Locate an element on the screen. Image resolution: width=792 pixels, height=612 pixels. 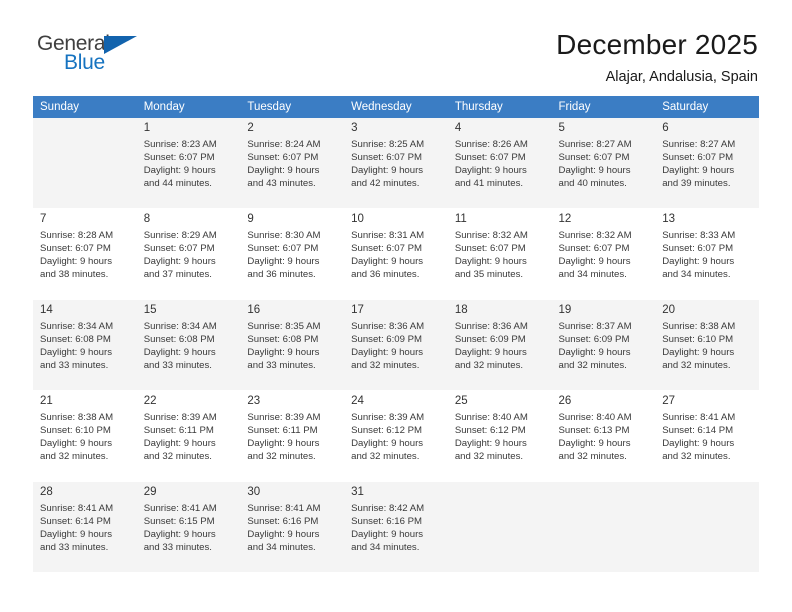
sunset-text: Sunset: 6:14 PM is located at coordinates (698, 431).